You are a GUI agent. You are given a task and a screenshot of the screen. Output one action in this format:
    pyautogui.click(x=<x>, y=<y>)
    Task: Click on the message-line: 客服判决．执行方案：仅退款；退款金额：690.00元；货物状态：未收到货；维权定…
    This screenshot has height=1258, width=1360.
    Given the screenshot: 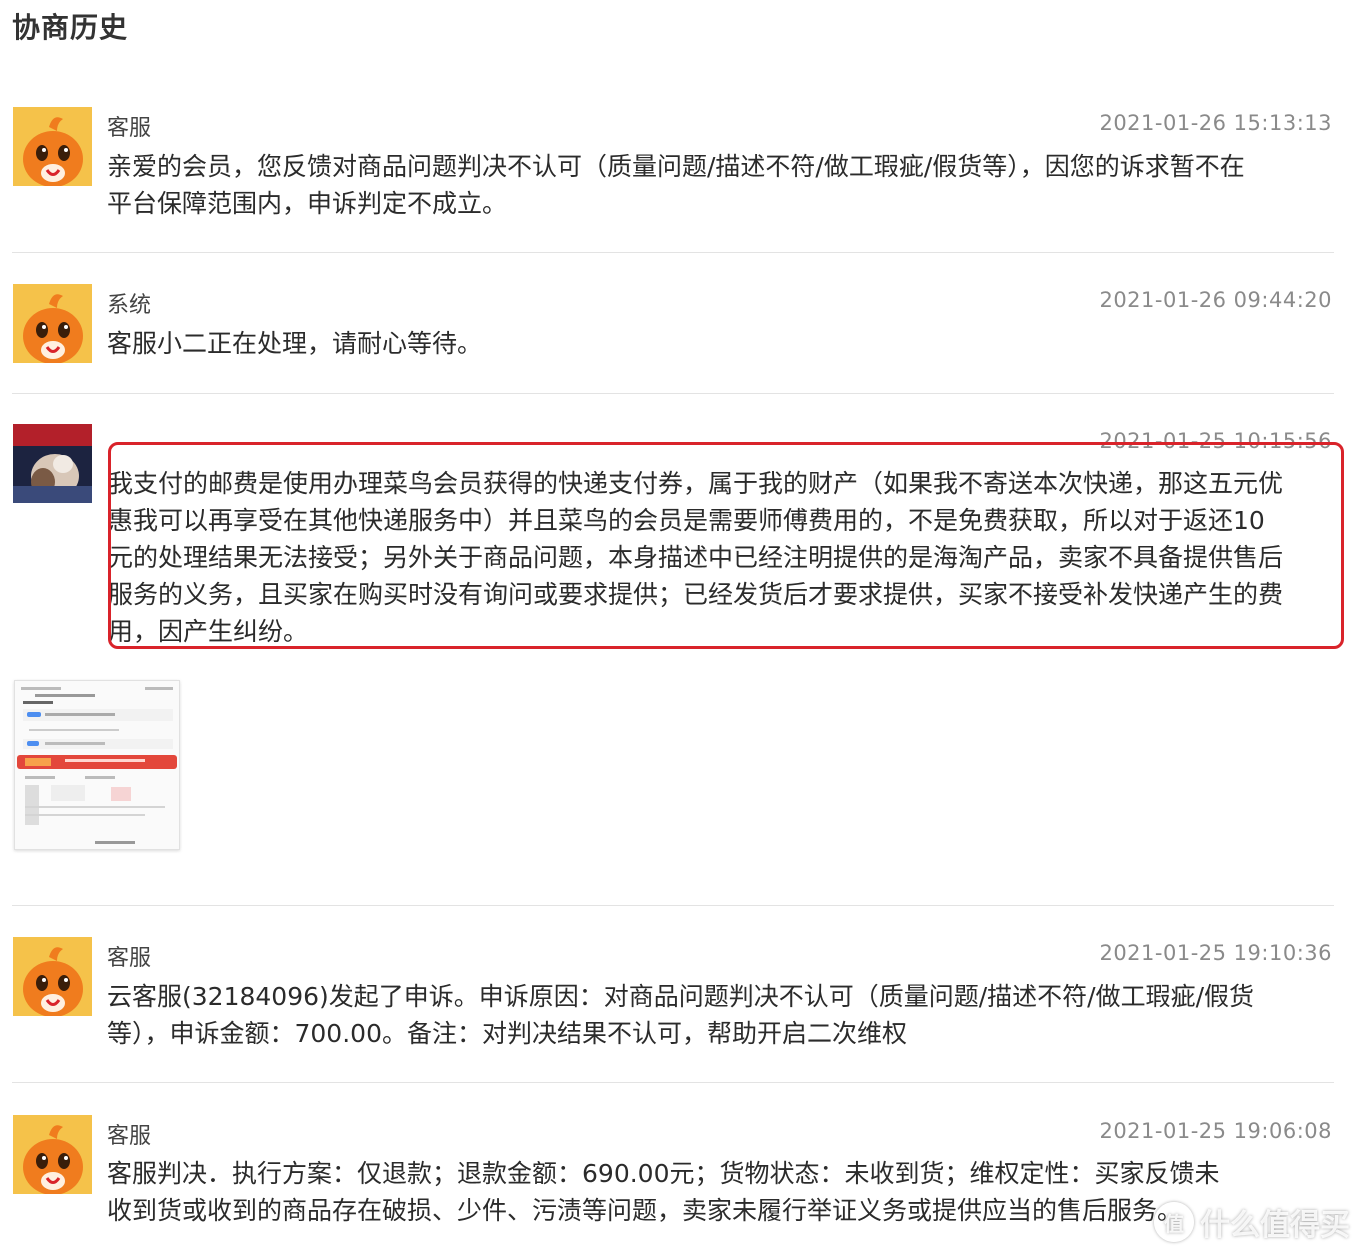 What is the action you would take?
    pyautogui.click(x=663, y=1173)
    